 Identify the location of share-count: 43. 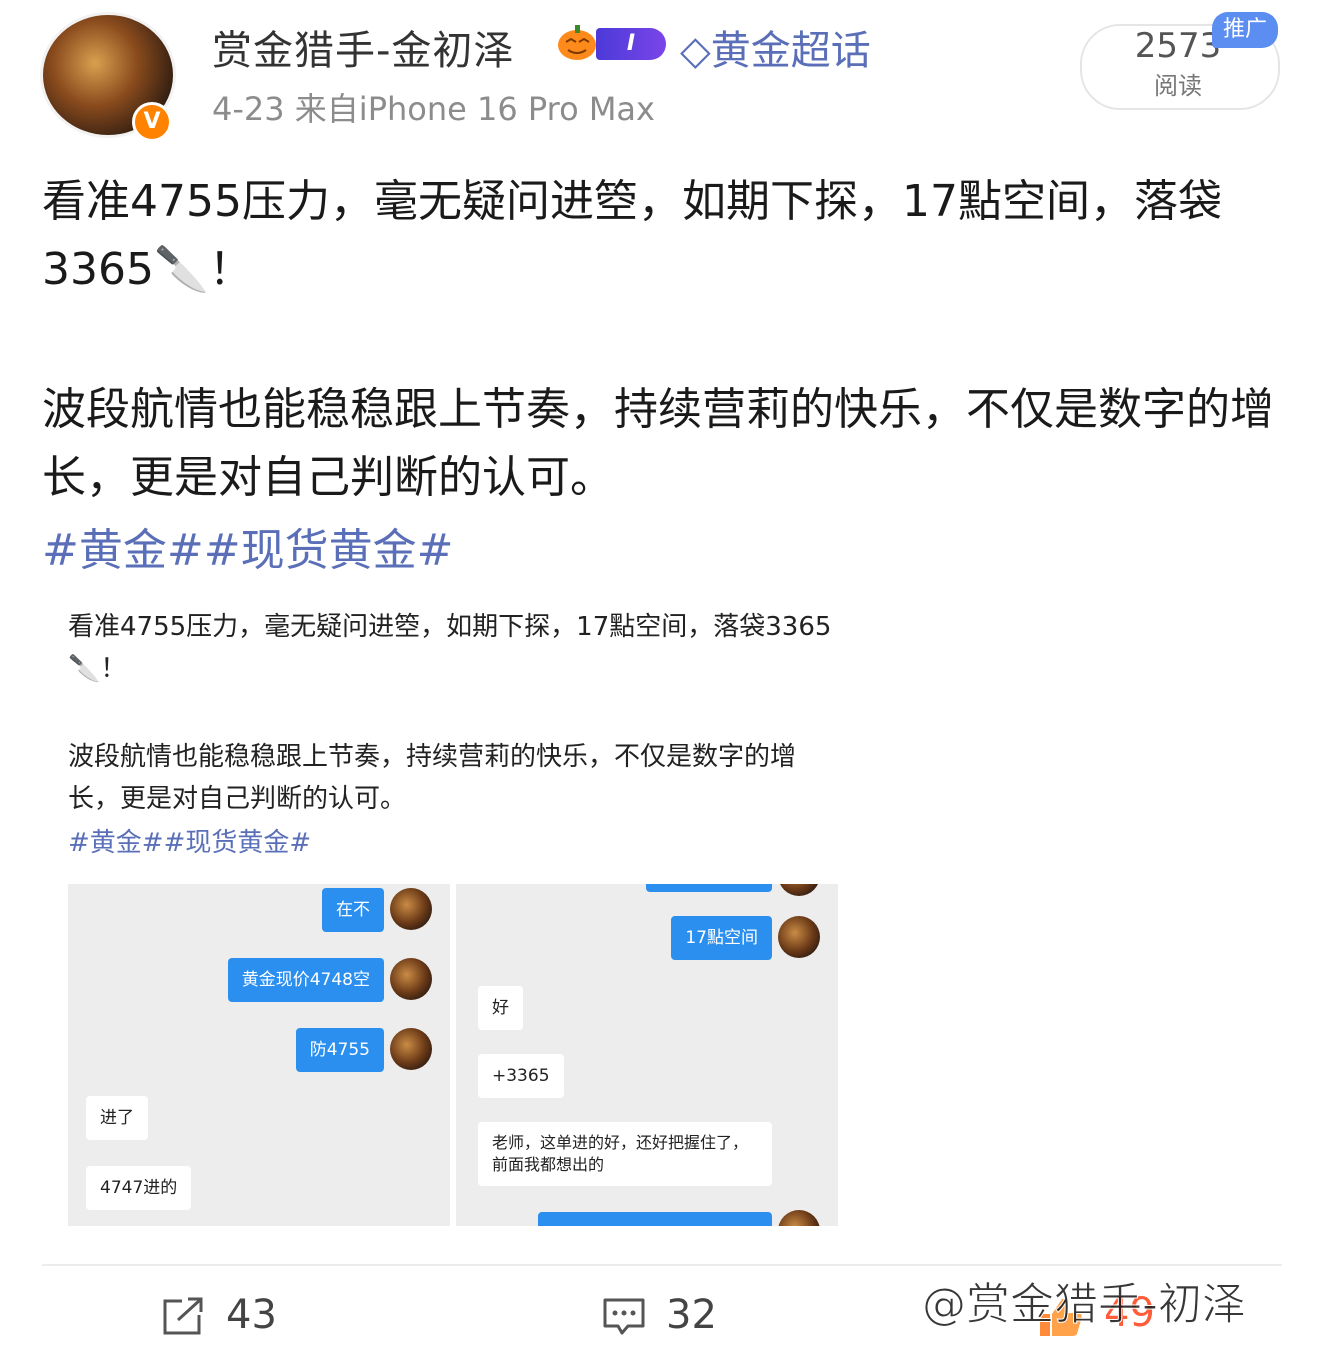
(251, 1315).